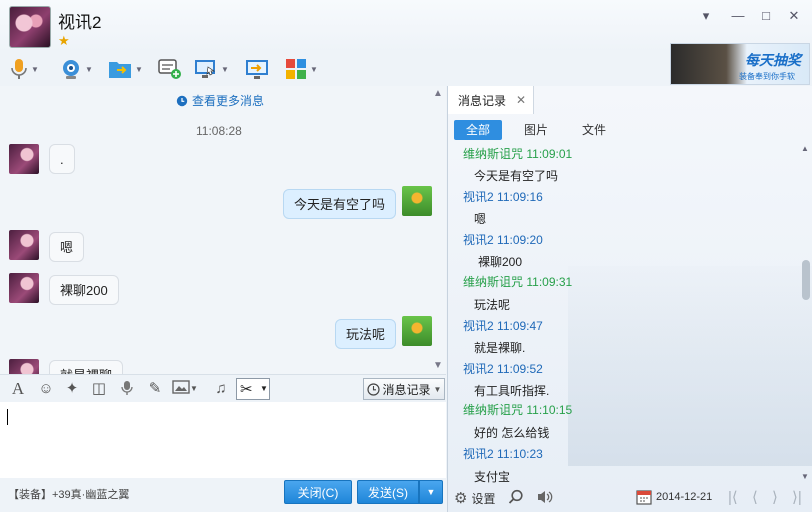 The height and width of the screenshot is (512, 812). What do you see at coordinates (366, 334) in the screenshot?
I see `message-bubble: 玩法呢` at bounding box center [366, 334].